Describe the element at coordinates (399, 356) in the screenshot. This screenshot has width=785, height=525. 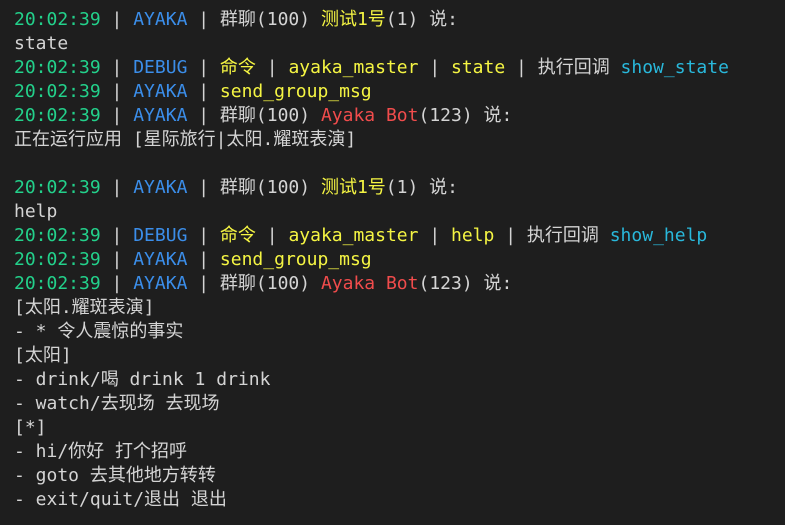
I see `log-line: [太阳]` at that location.